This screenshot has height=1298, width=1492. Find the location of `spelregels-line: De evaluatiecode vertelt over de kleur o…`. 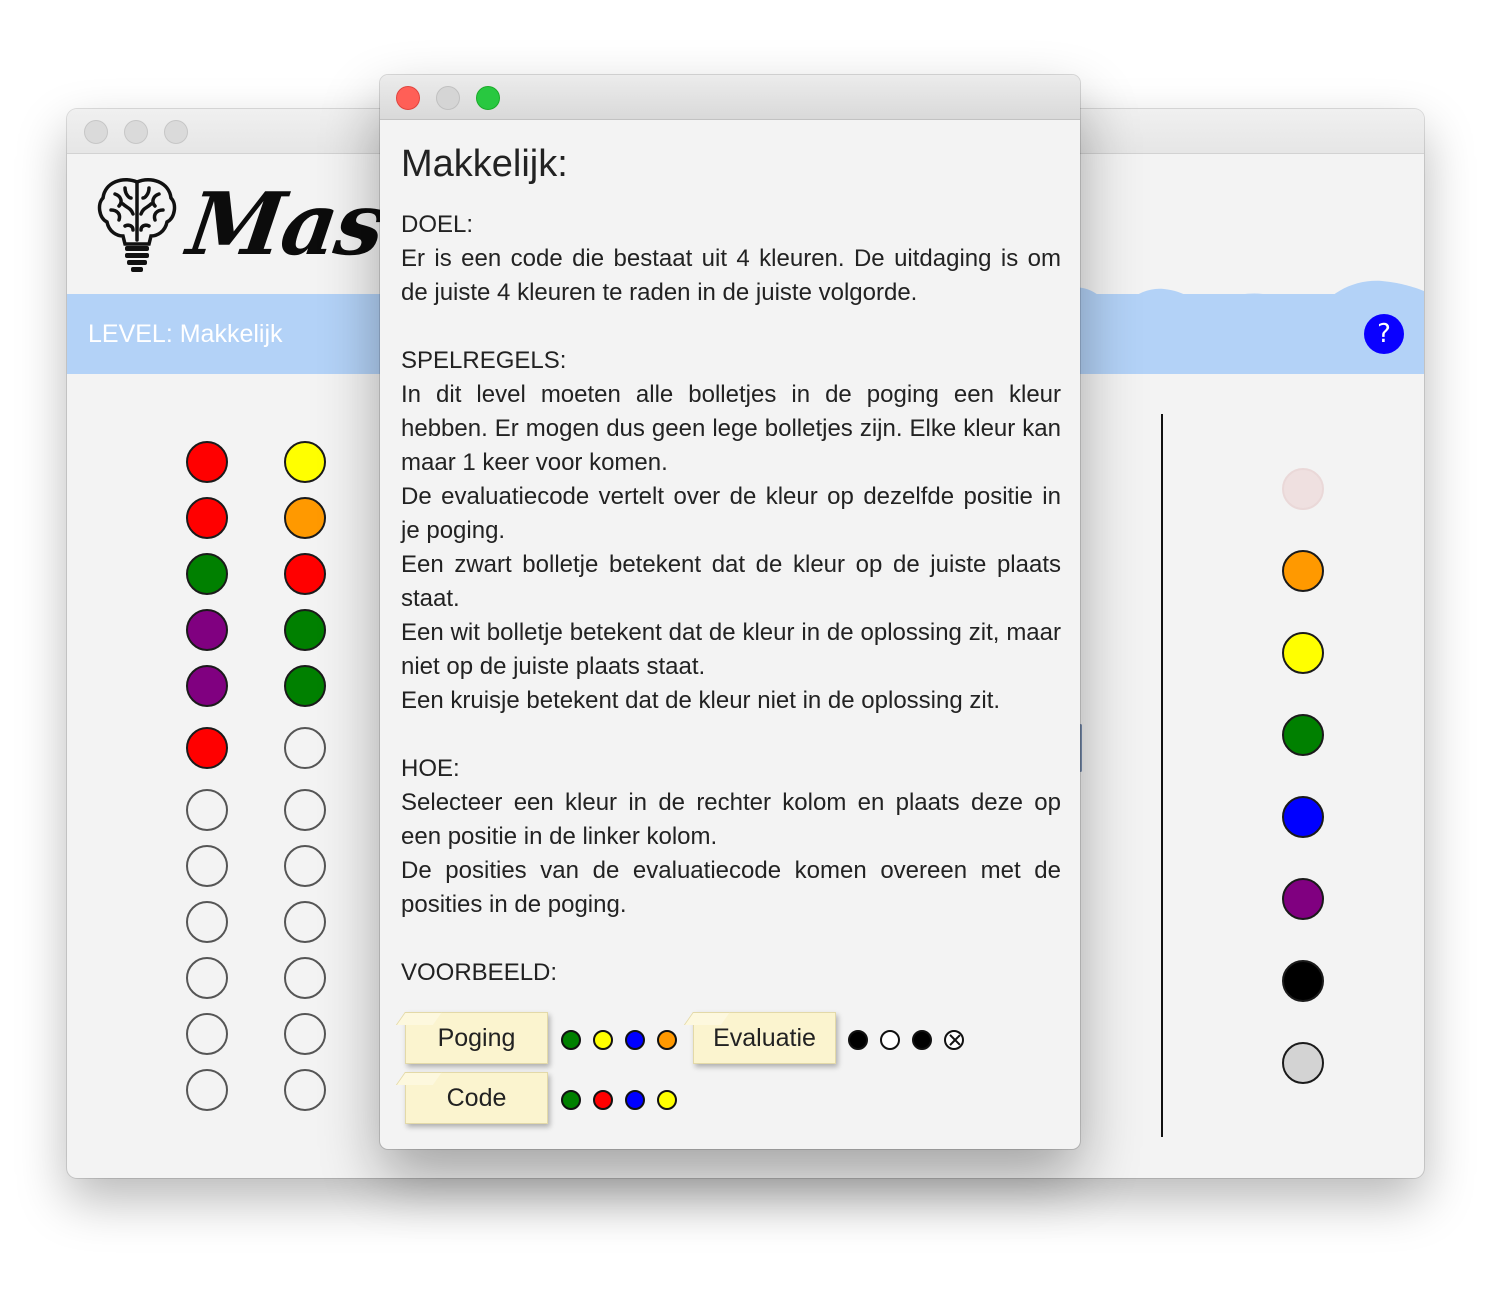

spelregels-line: De evaluatiecode vertelt over de kleur o… is located at coordinates (731, 513).